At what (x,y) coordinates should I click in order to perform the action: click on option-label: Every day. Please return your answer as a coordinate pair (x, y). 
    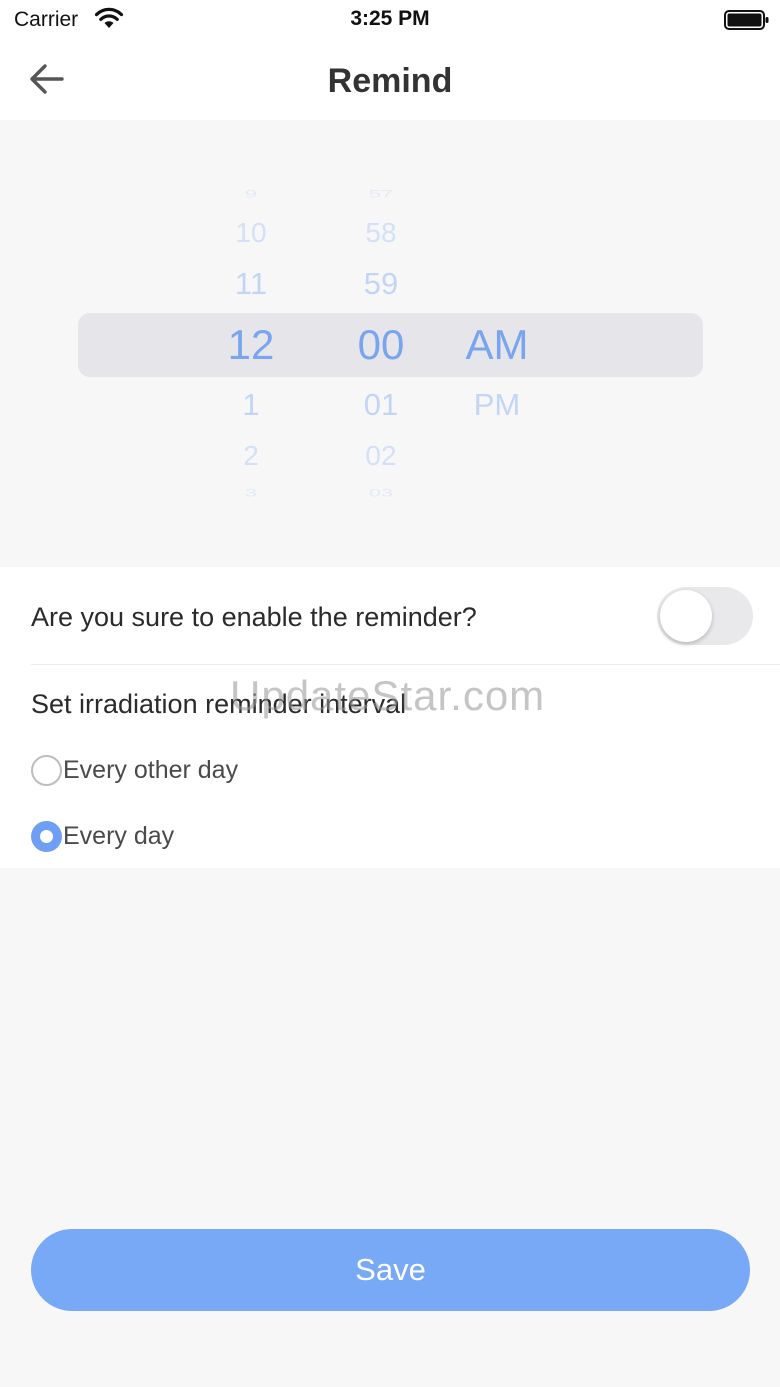
    Looking at the image, I should click on (119, 835).